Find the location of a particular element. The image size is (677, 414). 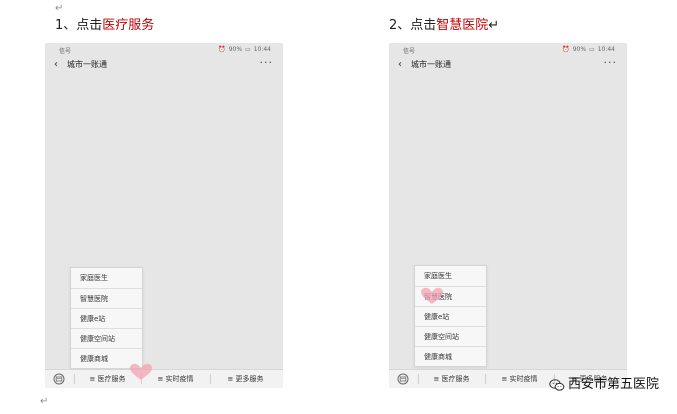

watermark: 西安市第五医院 is located at coordinates (604, 385).